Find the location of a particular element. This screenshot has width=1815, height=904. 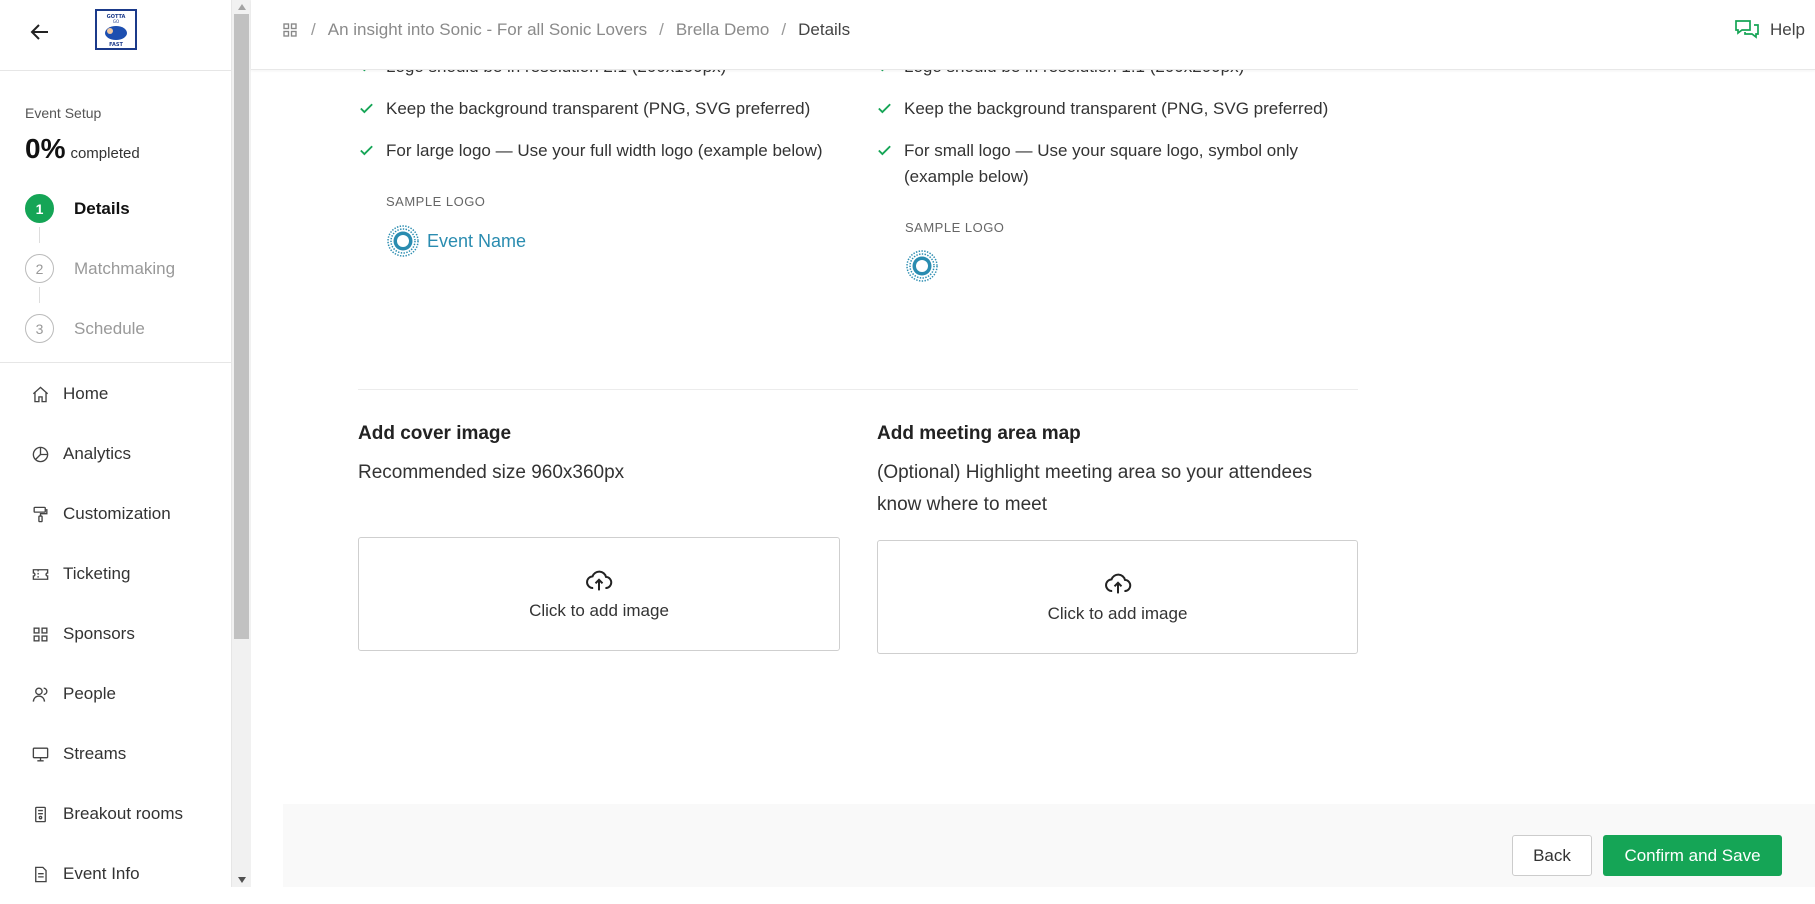

sidebar-item-customization: Customization is located at coordinates (115, 514).